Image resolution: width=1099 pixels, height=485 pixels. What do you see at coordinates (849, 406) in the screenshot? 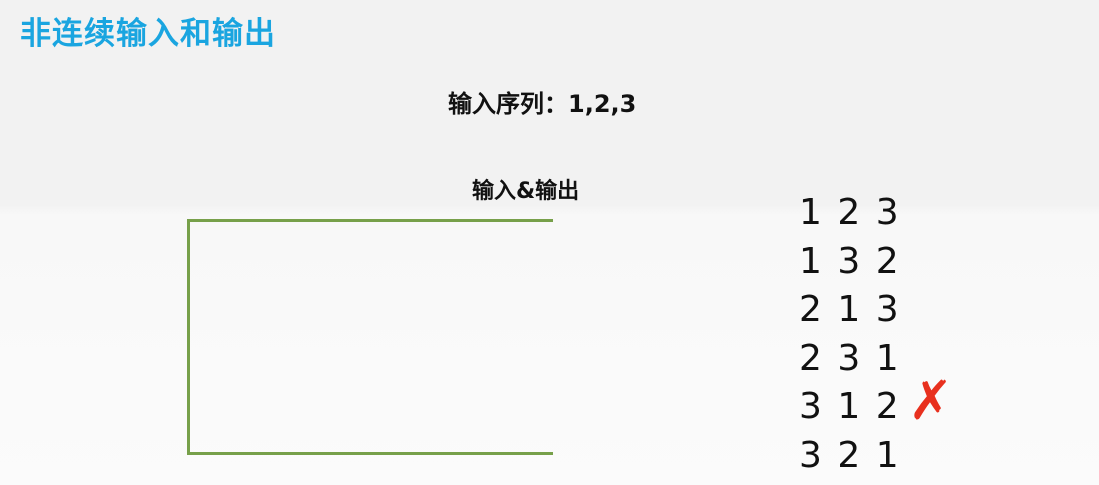
I see `permutation-row-invalid: 3 1 2` at bounding box center [849, 406].